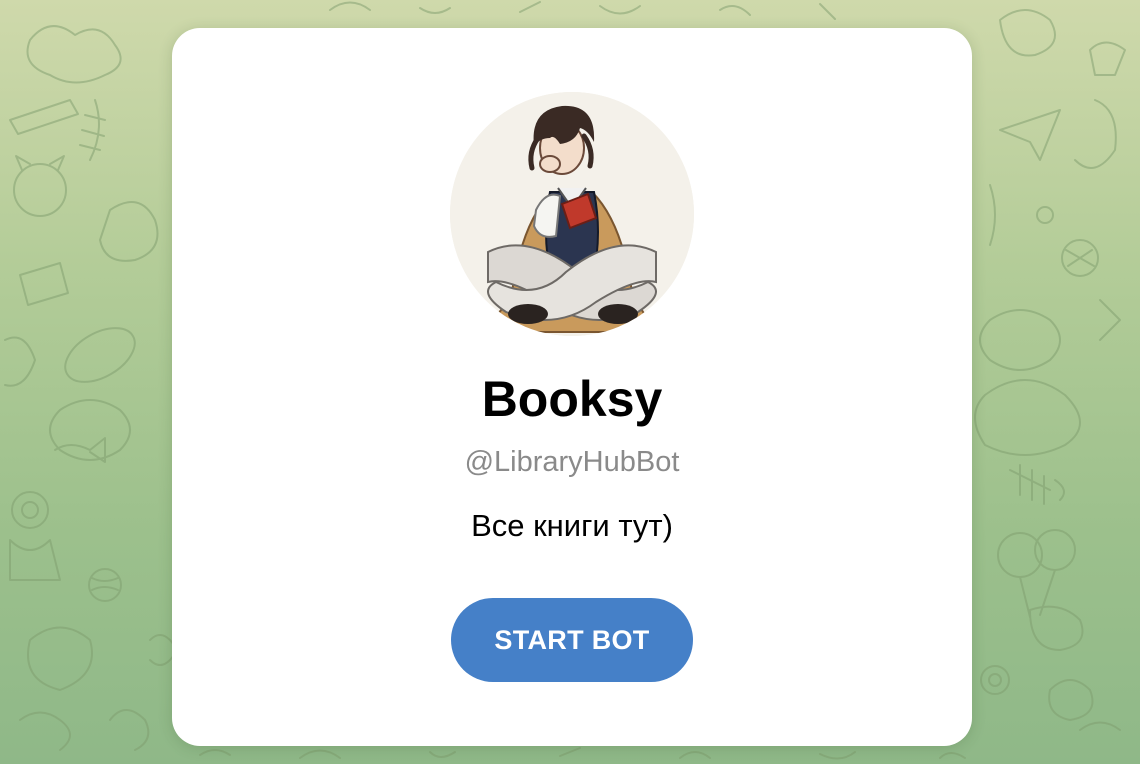  Describe the element at coordinates (572, 525) in the screenshot. I see `bot-description: Все книги тут)` at that location.